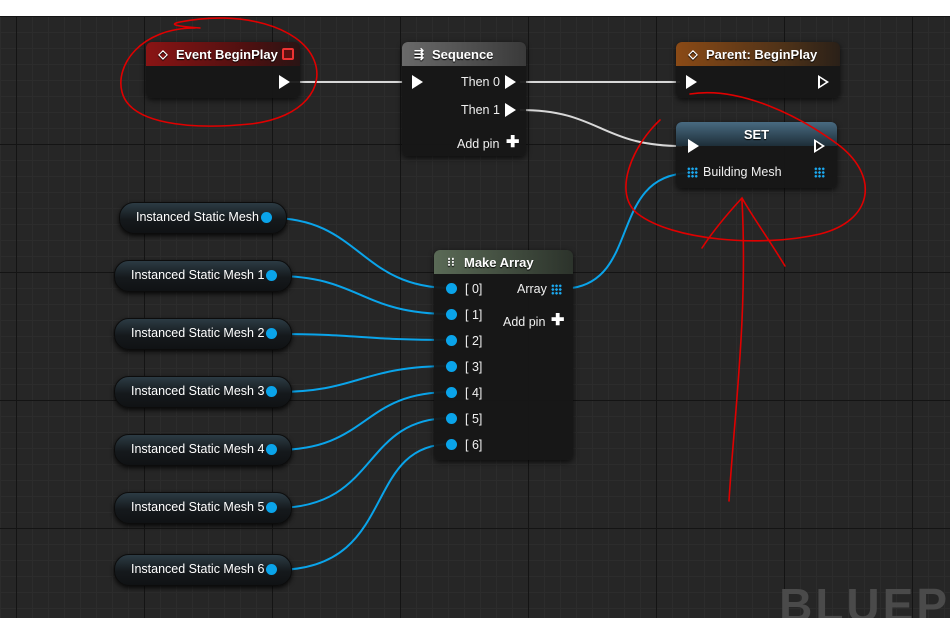 The height and width of the screenshot is (618, 950). I want to click on variable-label: Instanced Static Mesh 2, so click(198, 333).